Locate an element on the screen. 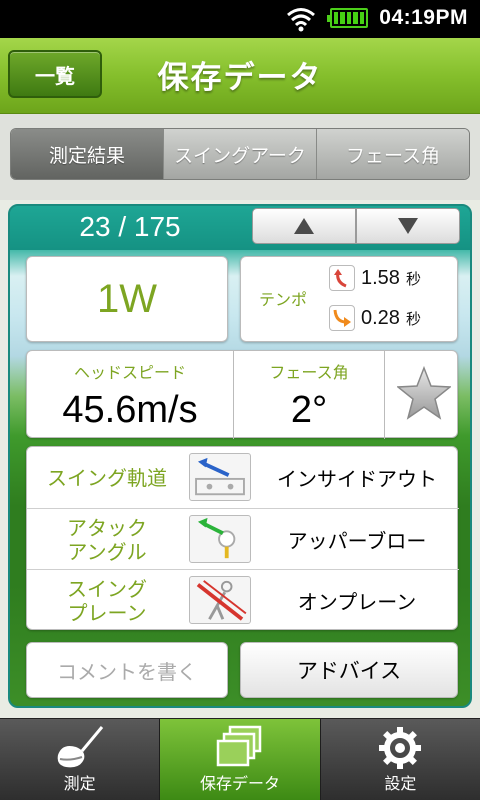 The height and width of the screenshot is (800, 480). swing-plane-label: スイング プレーン is located at coordinates (107, 600).